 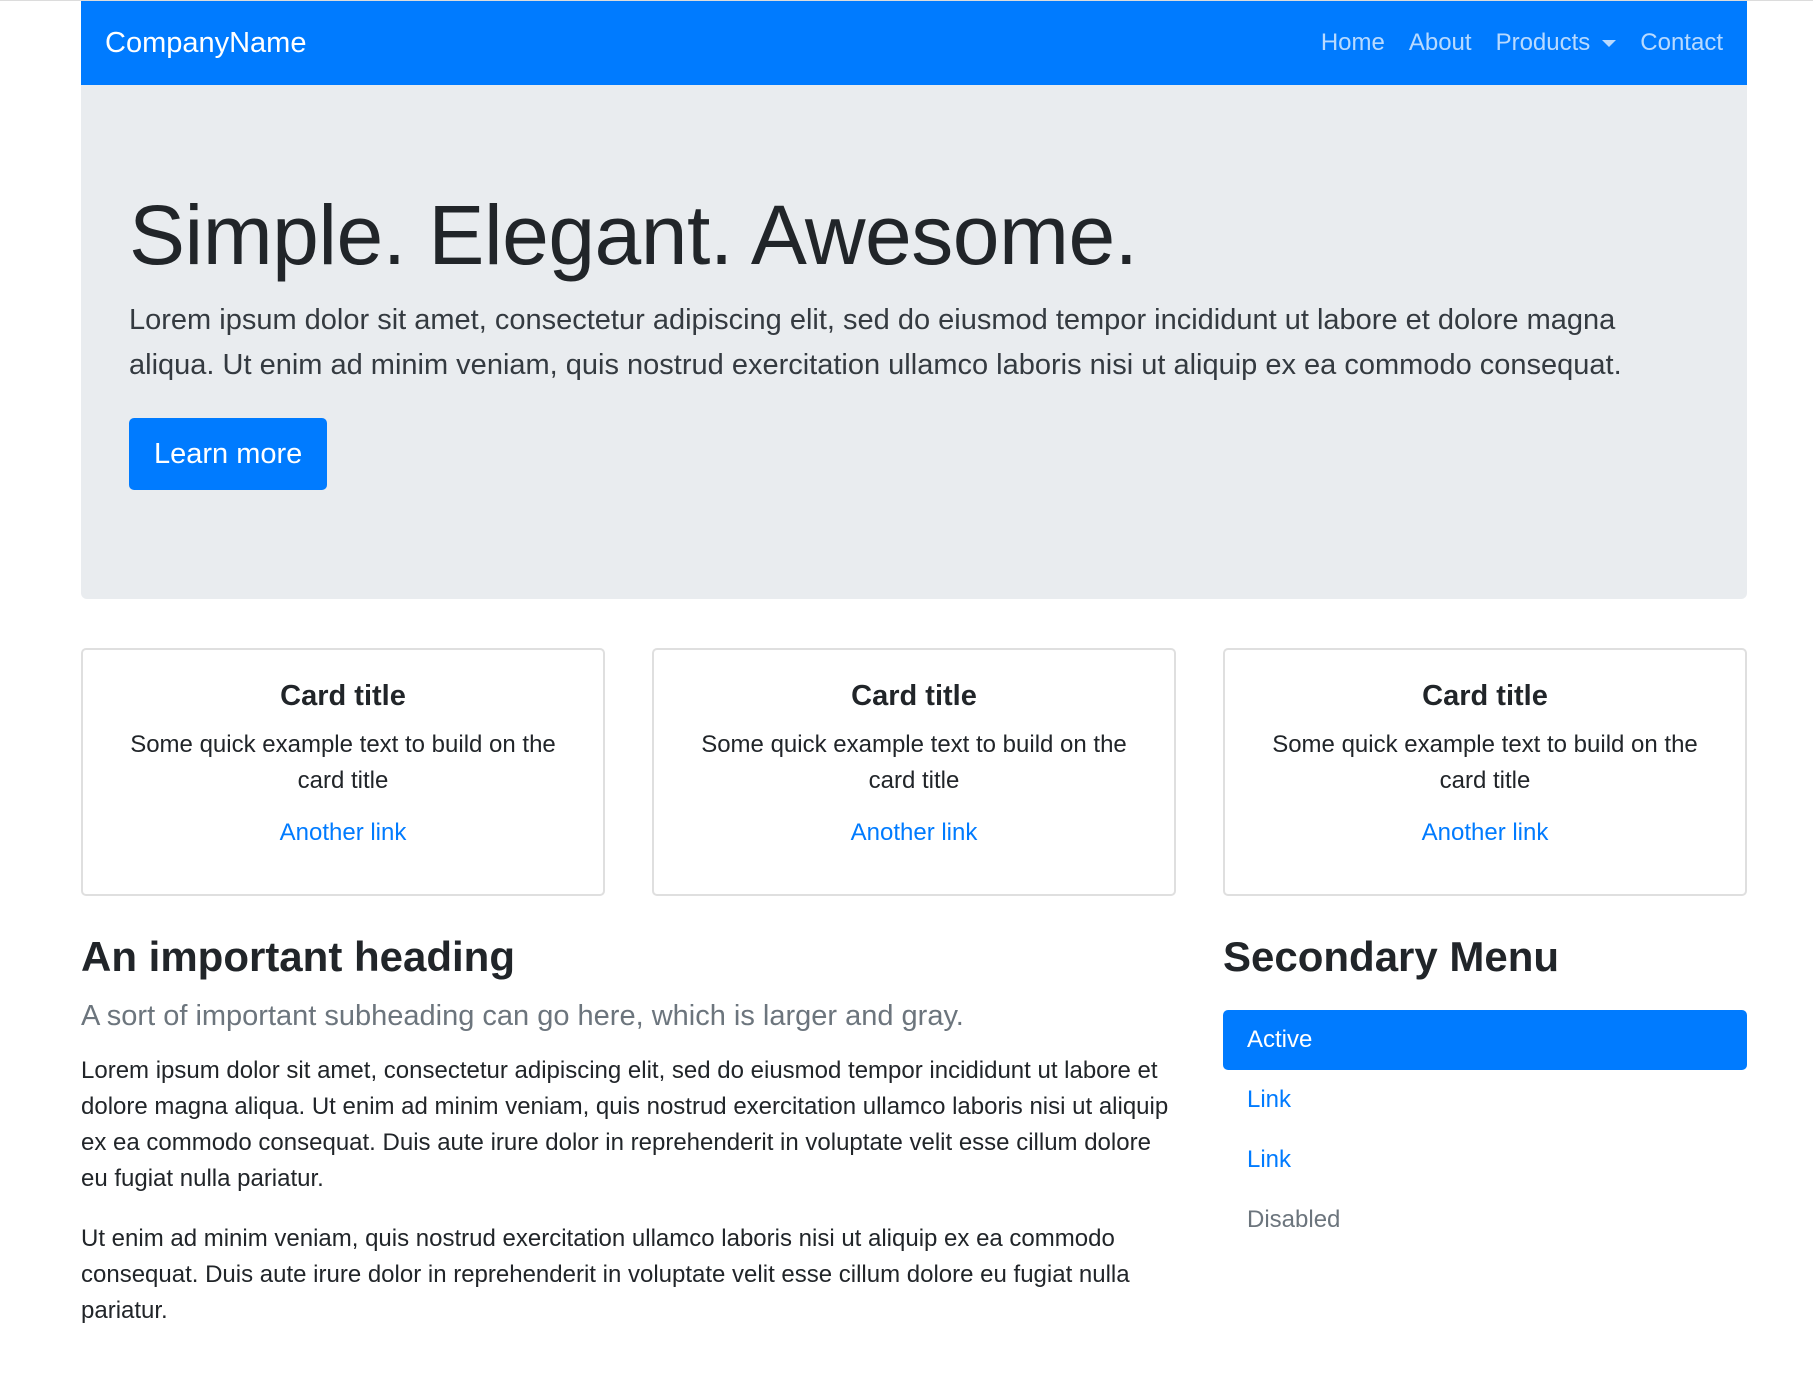 What do you see at coordinates (1543, 42) in the screenshot?
I see `nav-products-label: Products` at bounding box center [1543, 42].